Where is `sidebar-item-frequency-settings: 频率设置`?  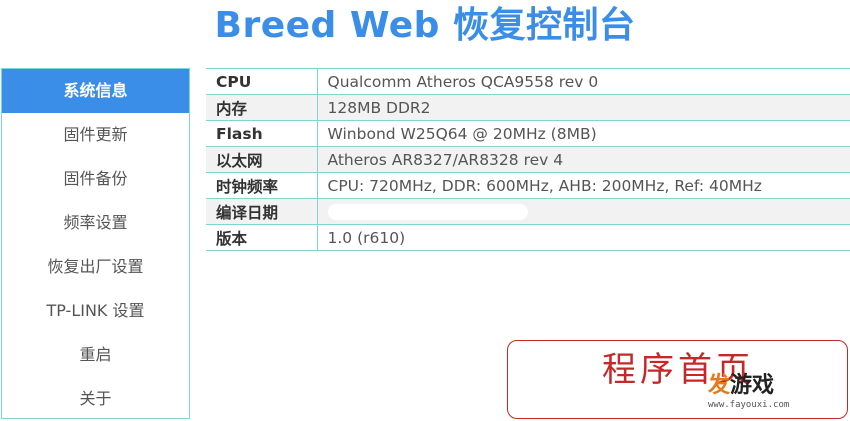
sidebar-item-frequency-settings: 频率设置 is located at coordinates (95, 223).